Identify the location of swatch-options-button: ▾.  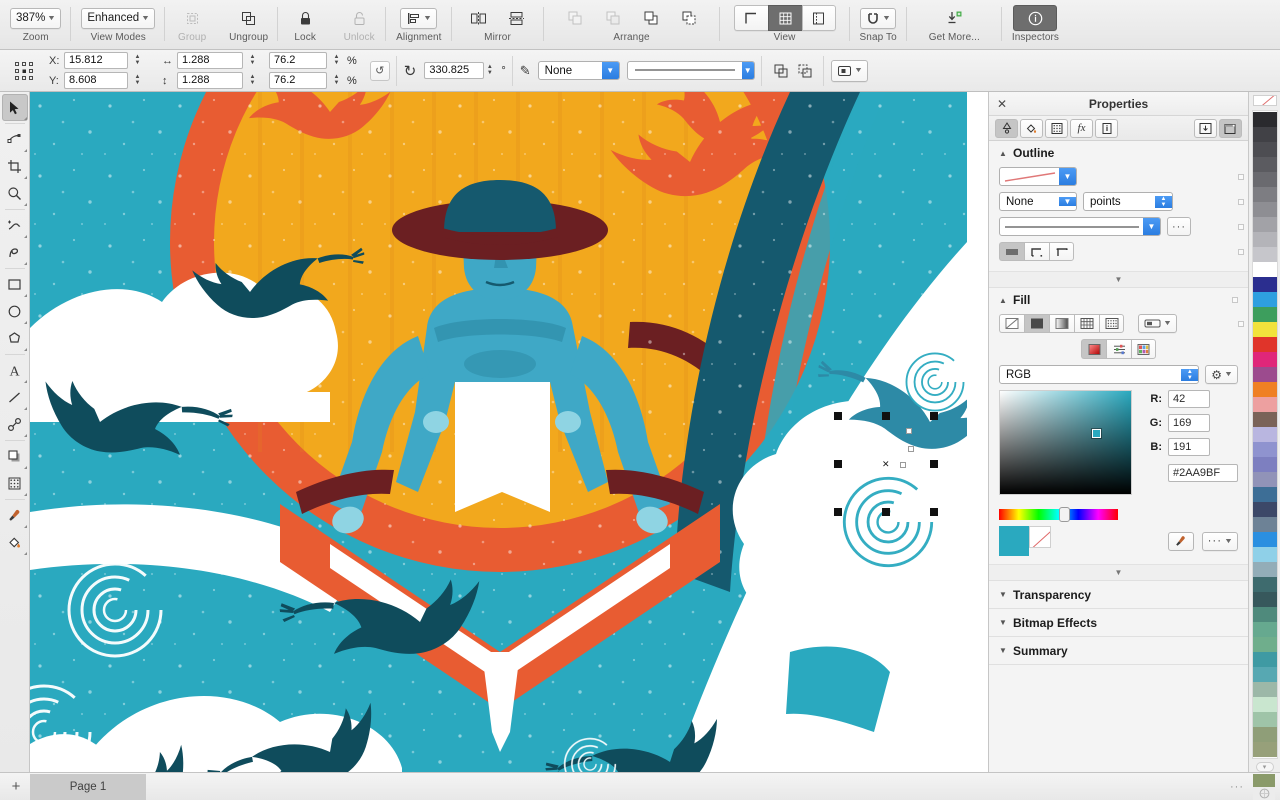
(1264, 767).